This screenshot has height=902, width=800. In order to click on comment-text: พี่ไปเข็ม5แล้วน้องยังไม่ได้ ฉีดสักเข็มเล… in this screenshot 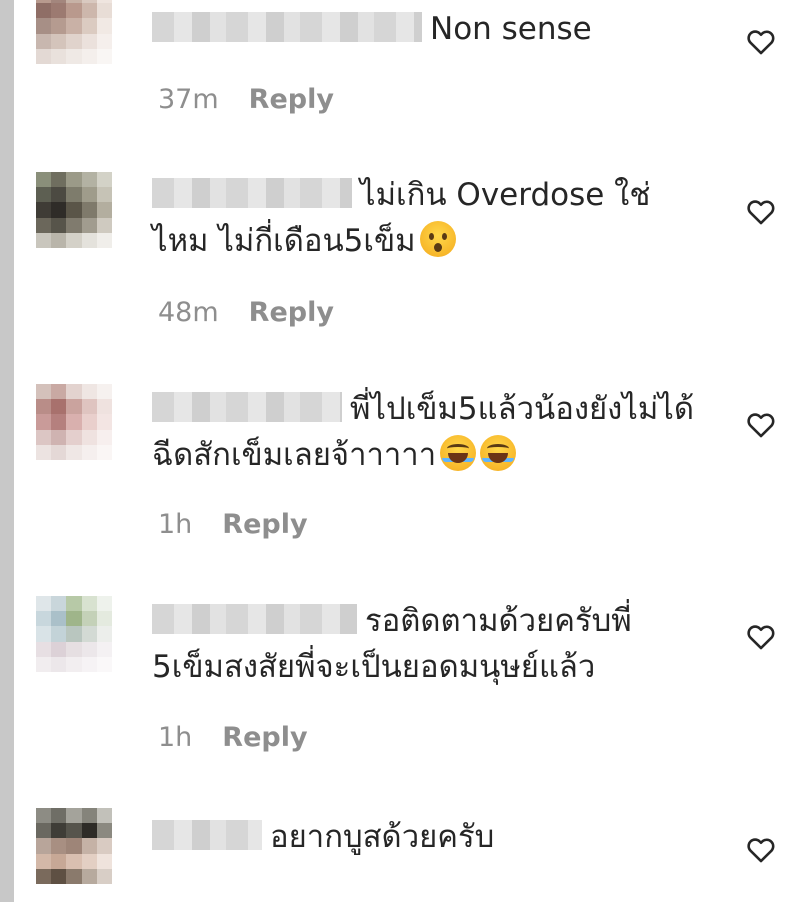, I will do `click(426, 432)`.